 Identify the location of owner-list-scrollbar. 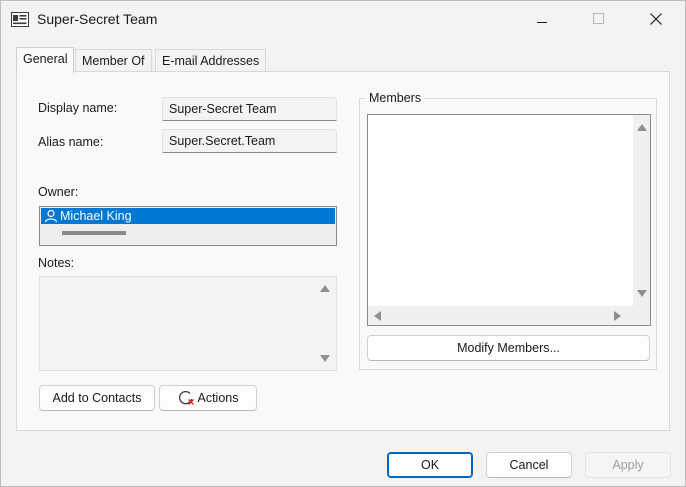
(94, 233).